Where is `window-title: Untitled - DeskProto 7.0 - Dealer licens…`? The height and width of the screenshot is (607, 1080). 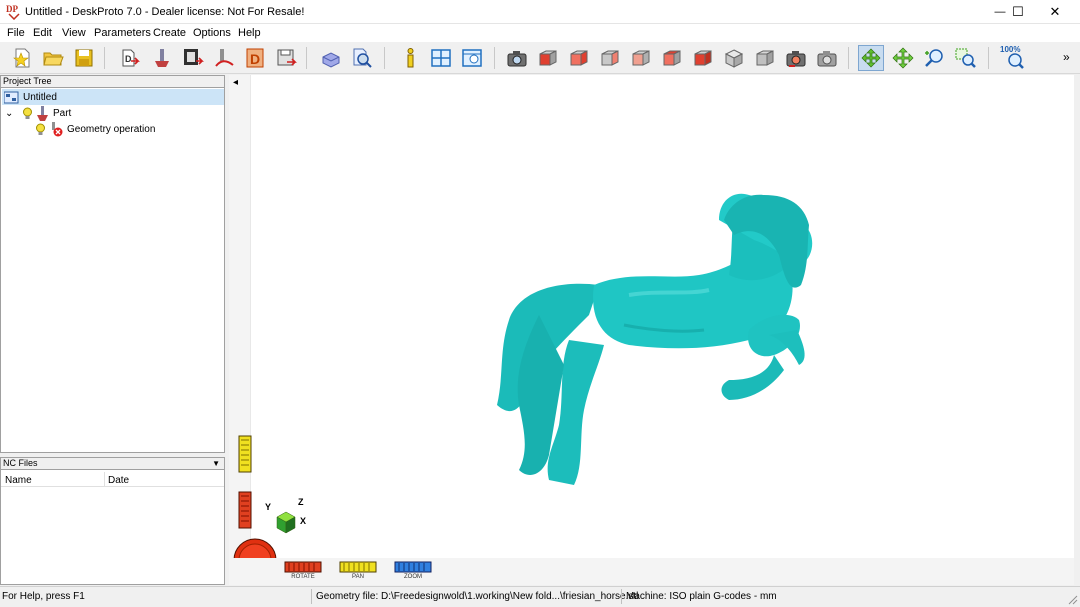
window-title: Untitled - DeskProto 7.0 - Dealer licens… is located at coordinates (165, 12).